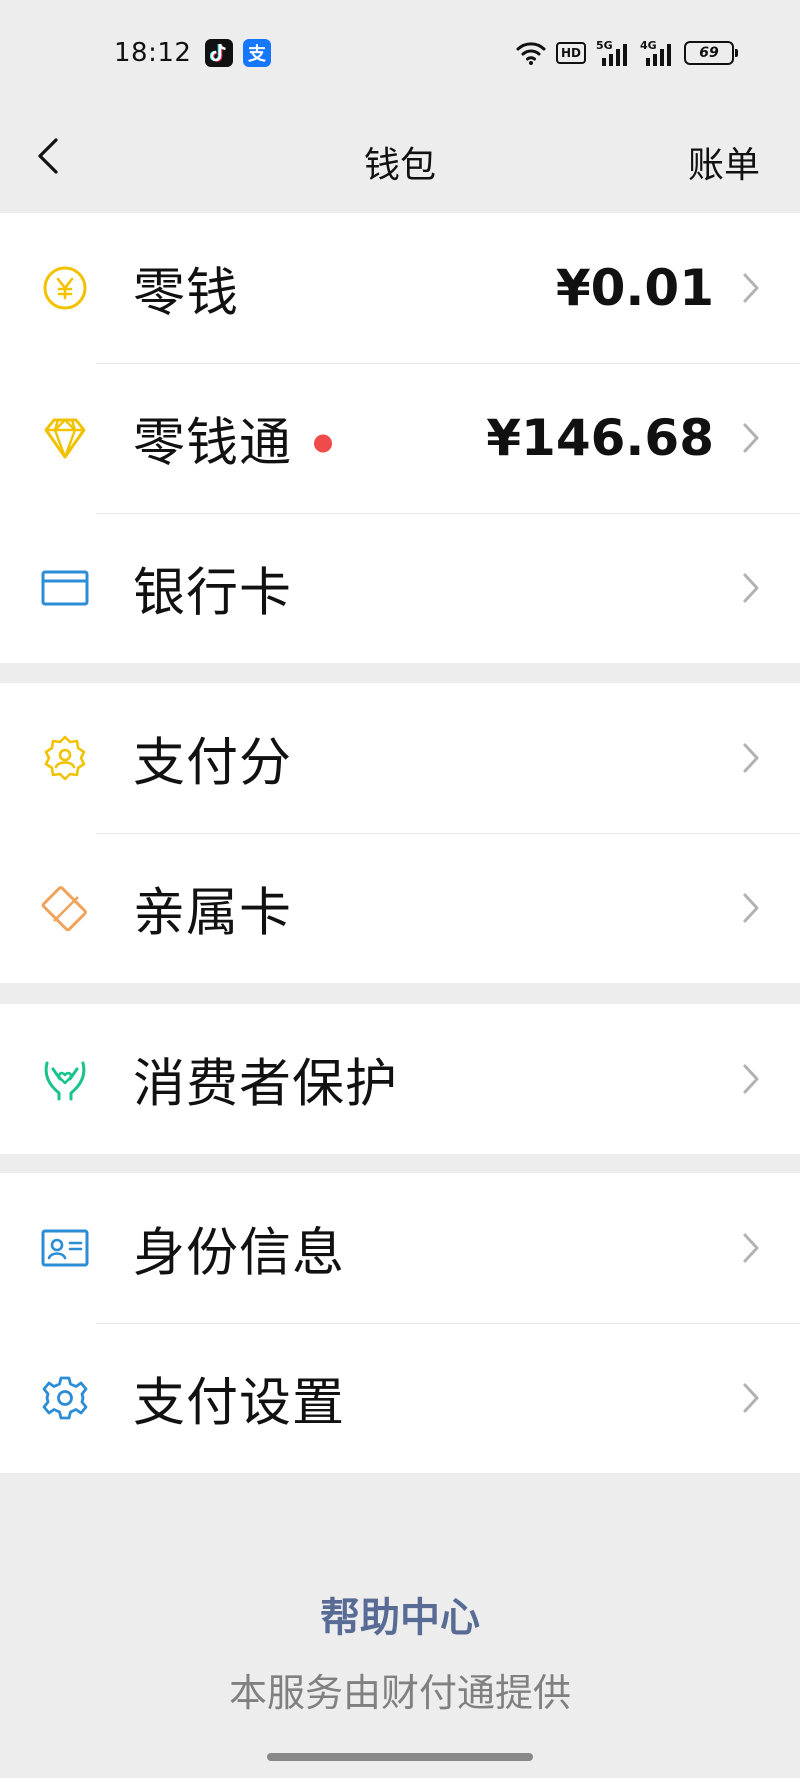 The height and width of the screenshot is (1778, 800). I want to click on list-item-label: 亲属卡, so click(213, 913).